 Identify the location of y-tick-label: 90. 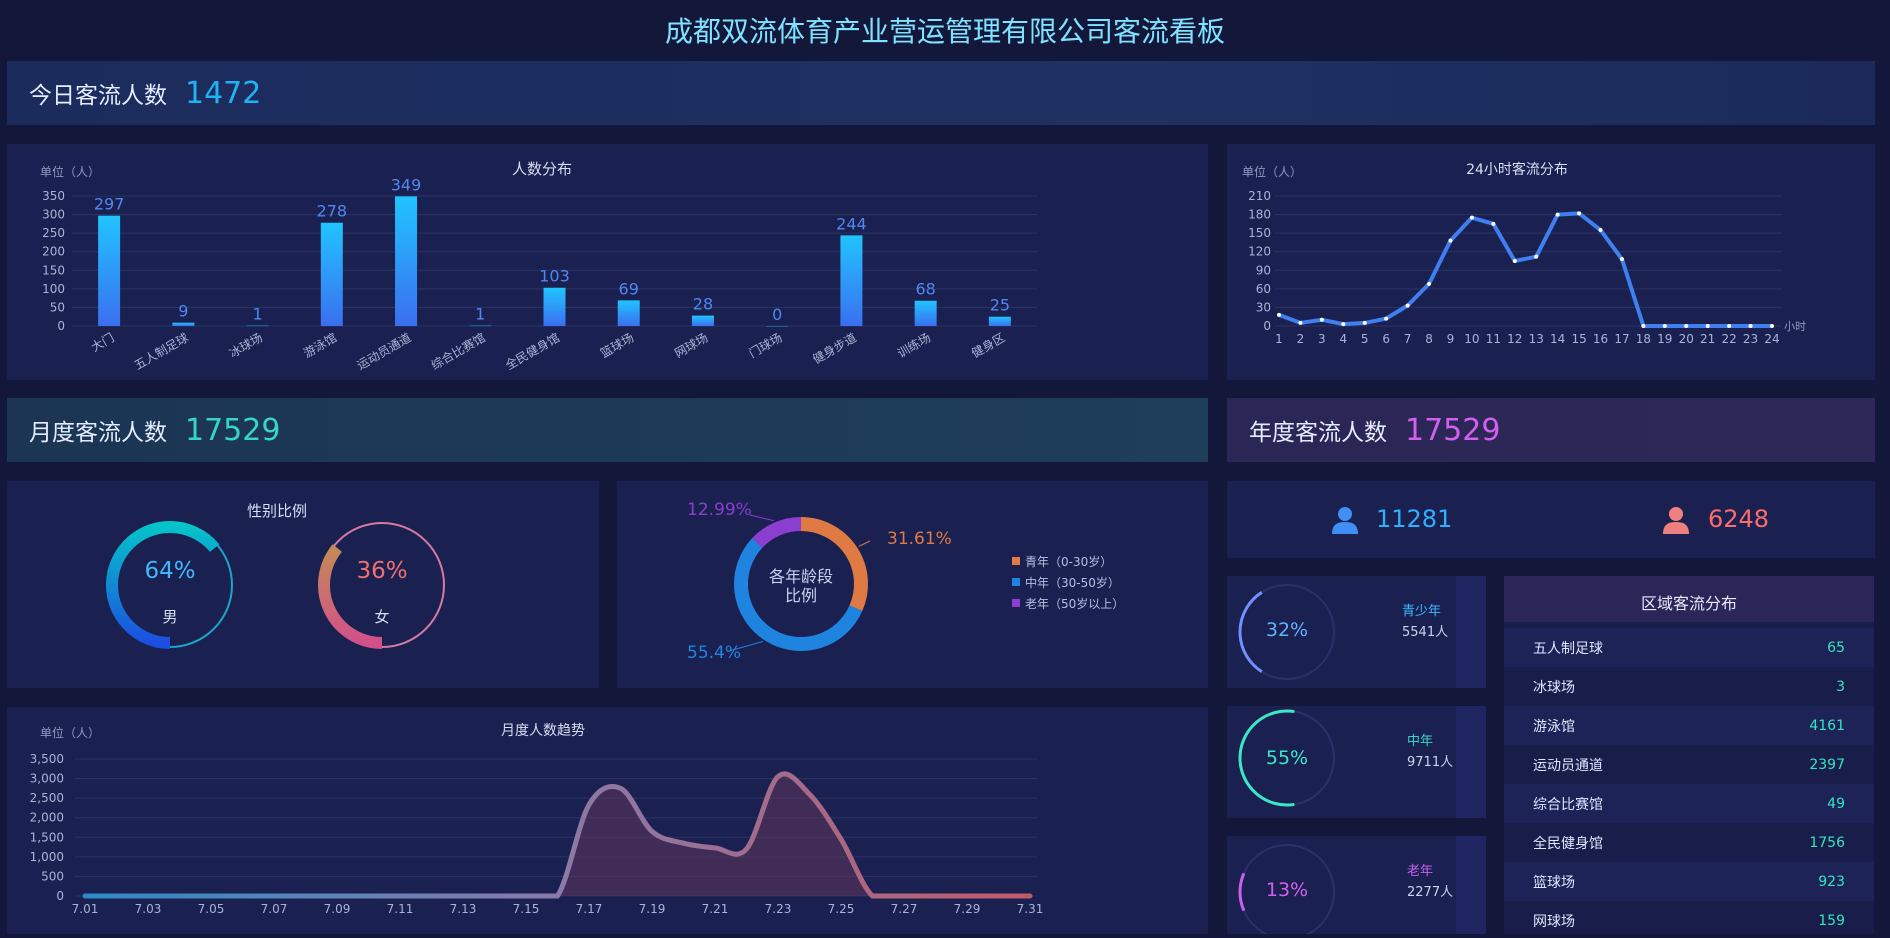
(1263, 270).